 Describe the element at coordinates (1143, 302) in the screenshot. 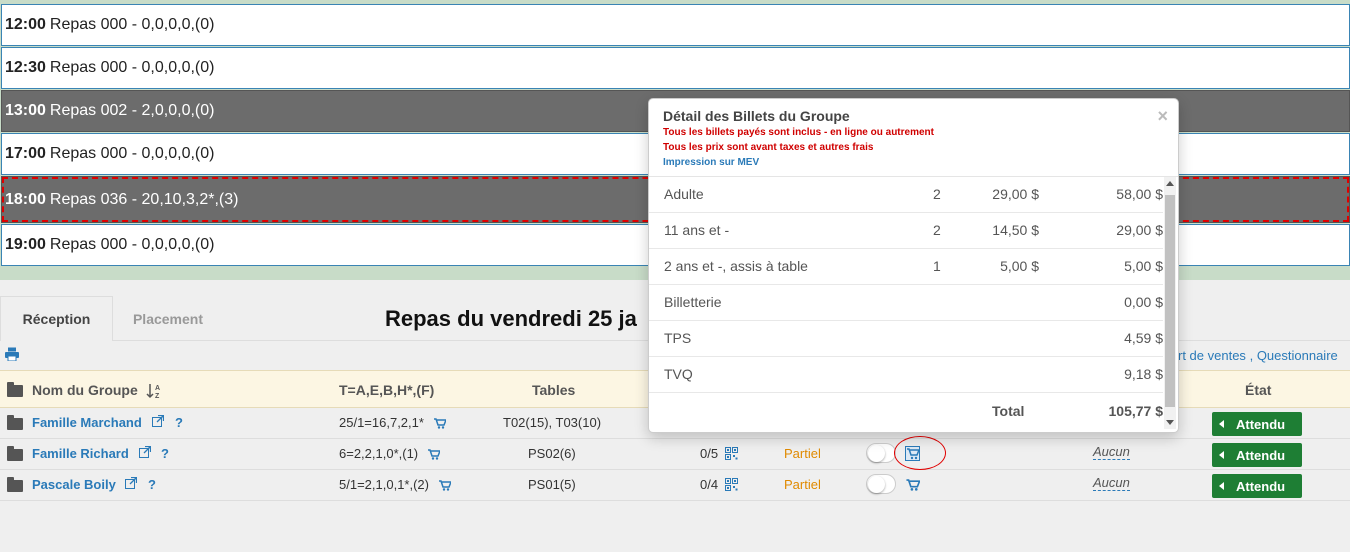

I see `ticket-total: 0,00 $` at that location.